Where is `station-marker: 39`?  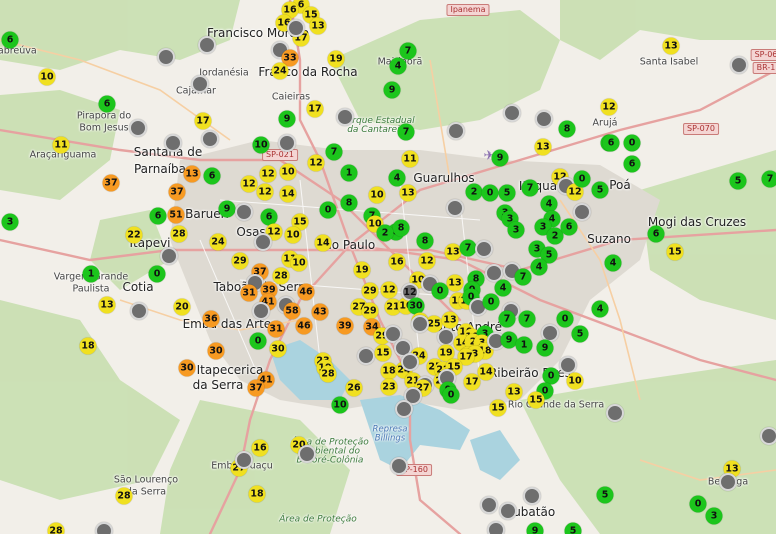 station-marker: 39 is located at coordinates (345, 326).